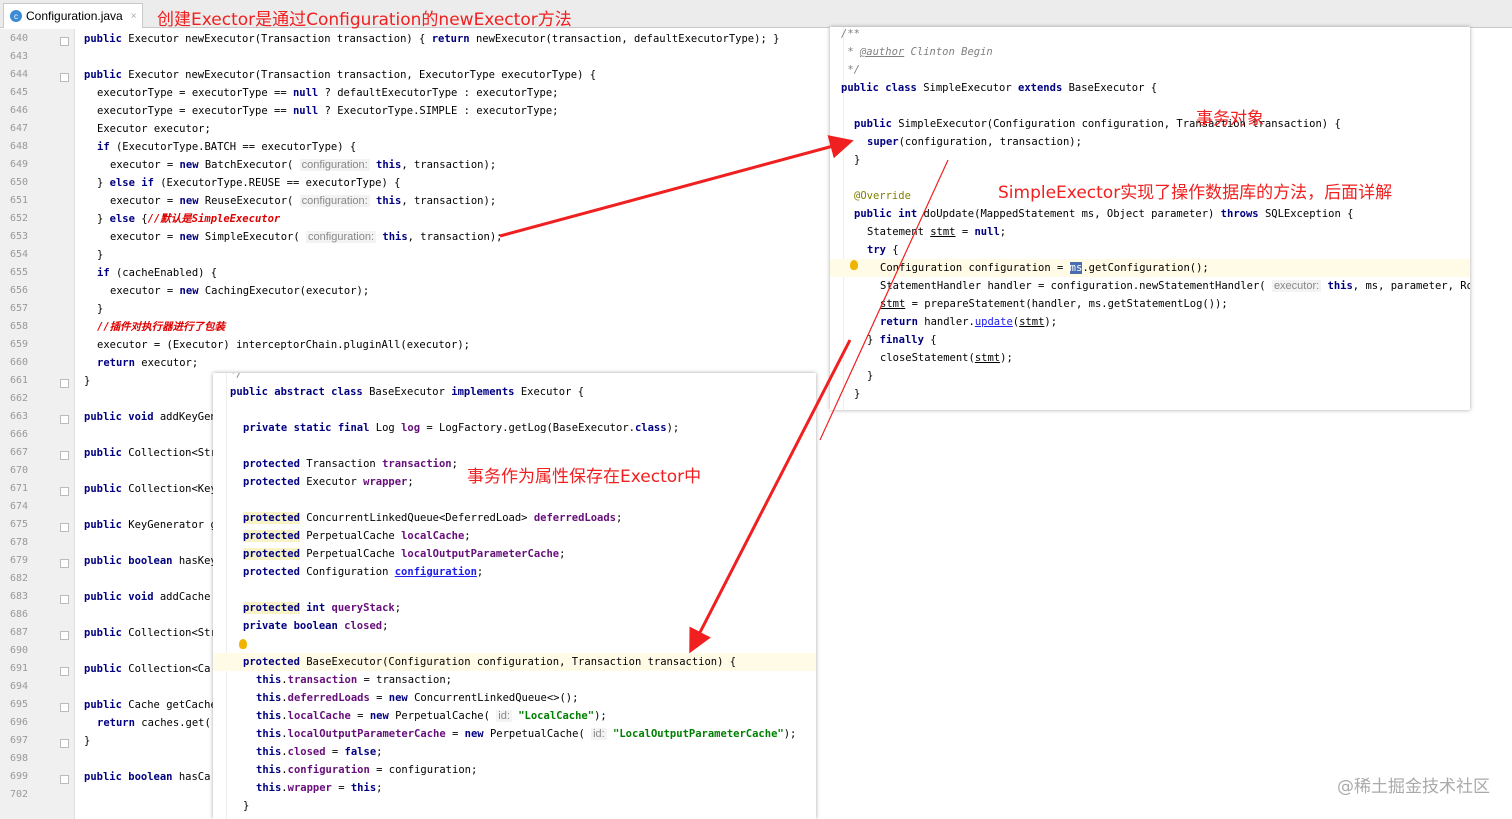 The image size is (1512, 819). What do you see at coordinates (19, 398) in the screenshot?
I see `line-number: 662` at bounding box center [19, 398].